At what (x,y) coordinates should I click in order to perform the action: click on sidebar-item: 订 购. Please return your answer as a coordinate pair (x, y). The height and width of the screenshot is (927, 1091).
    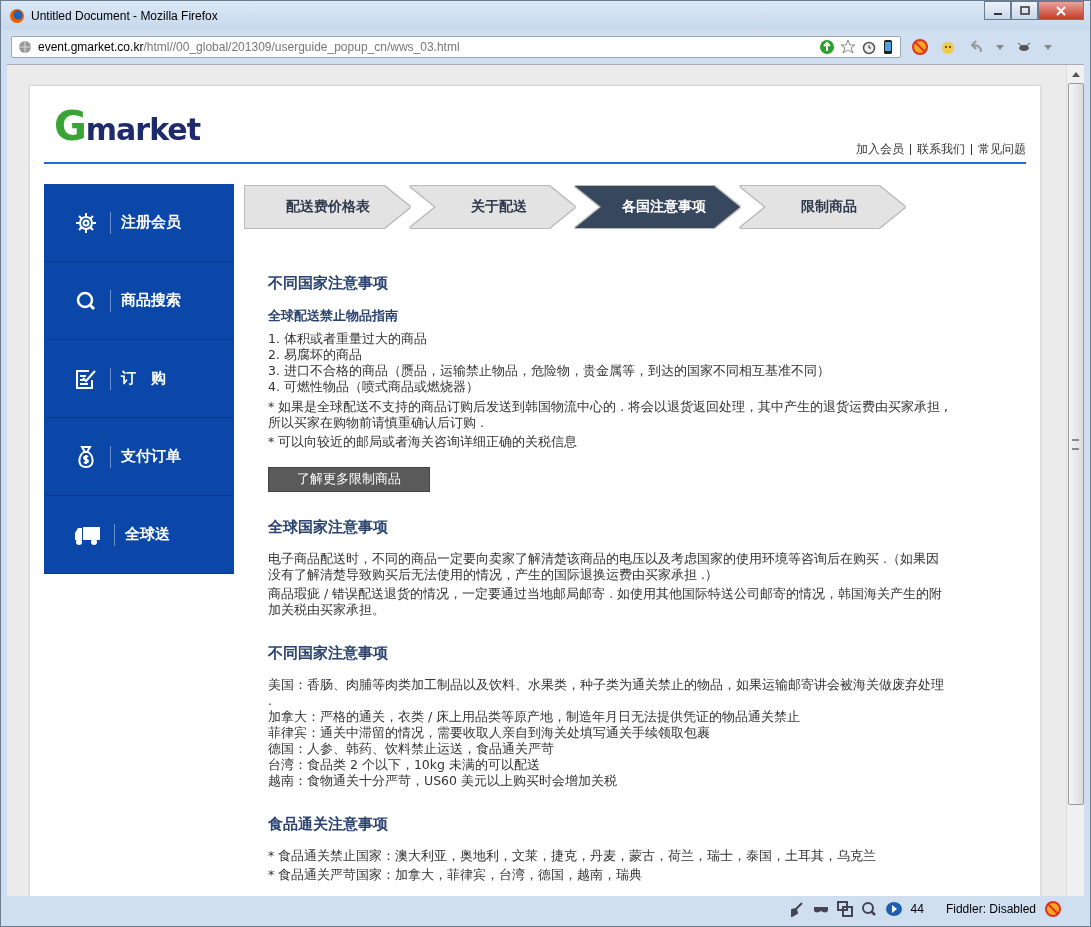
    Looking at the image, I should click on (139, 379).